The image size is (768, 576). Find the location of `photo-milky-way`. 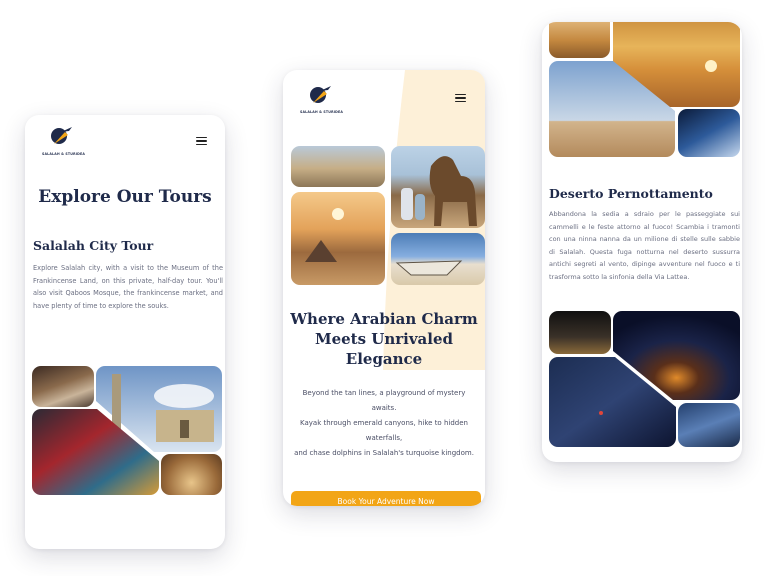

photo-milky-way is located at coordinates (612, 402).